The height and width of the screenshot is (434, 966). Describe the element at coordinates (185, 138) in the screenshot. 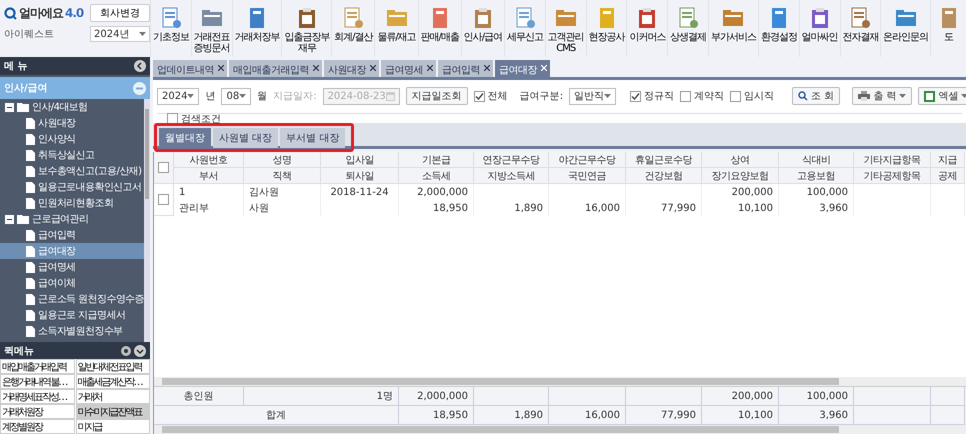

I see `sub-tab: 월별대장` at that location.